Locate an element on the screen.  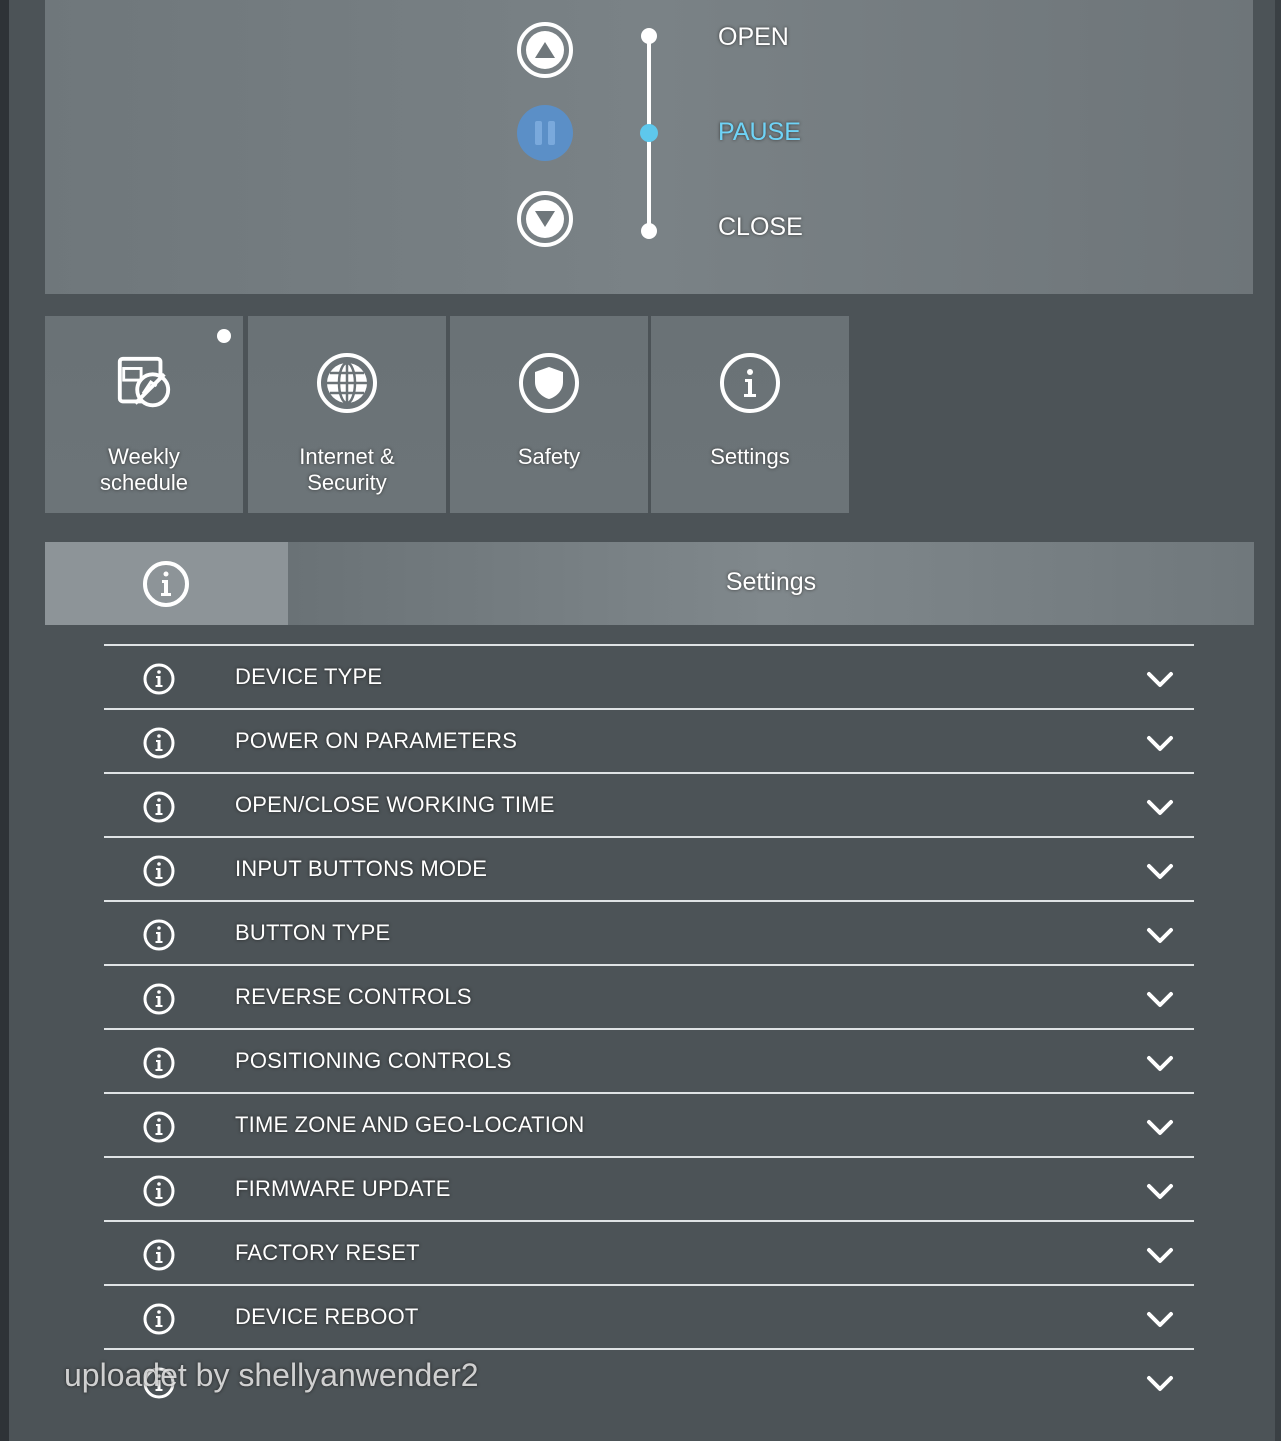
settings-row-label: BUTTON TYPE is located at coordinates (313, 932).